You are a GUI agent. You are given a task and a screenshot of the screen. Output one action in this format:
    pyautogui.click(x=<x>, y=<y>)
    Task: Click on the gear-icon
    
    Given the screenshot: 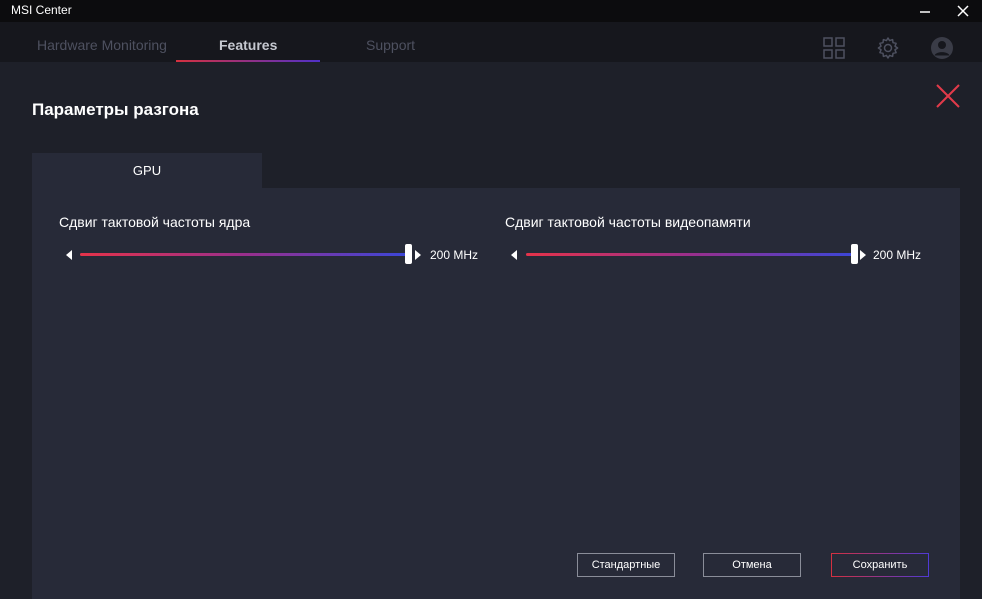 What is the action you would take?
    pyautogui.click(x=888, y=48)
    